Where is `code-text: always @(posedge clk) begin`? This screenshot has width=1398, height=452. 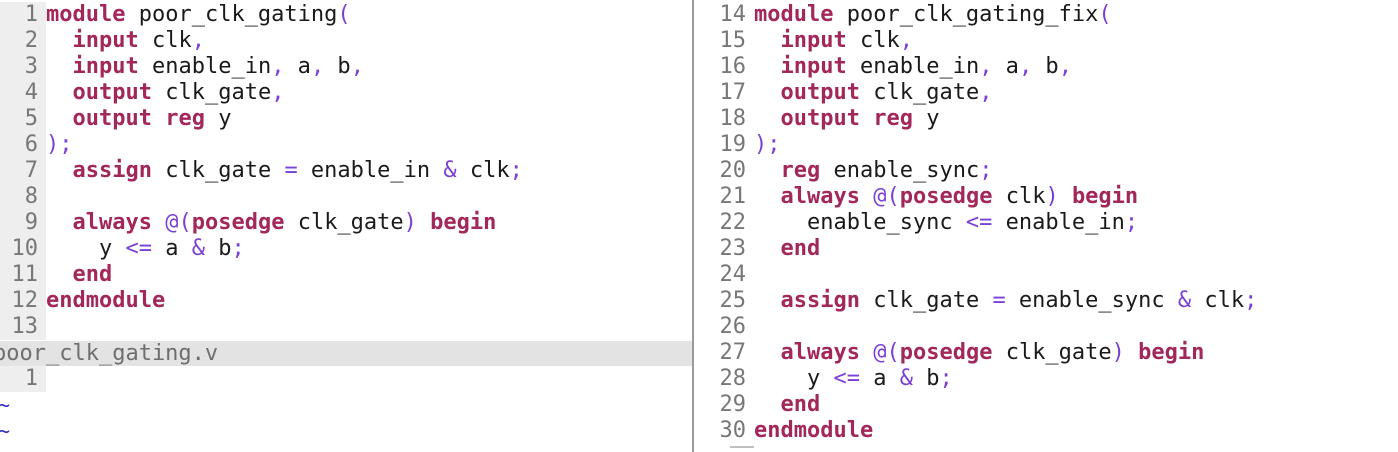
code-text: always @(posedge clk) begin is located at coordinates (946, 196).